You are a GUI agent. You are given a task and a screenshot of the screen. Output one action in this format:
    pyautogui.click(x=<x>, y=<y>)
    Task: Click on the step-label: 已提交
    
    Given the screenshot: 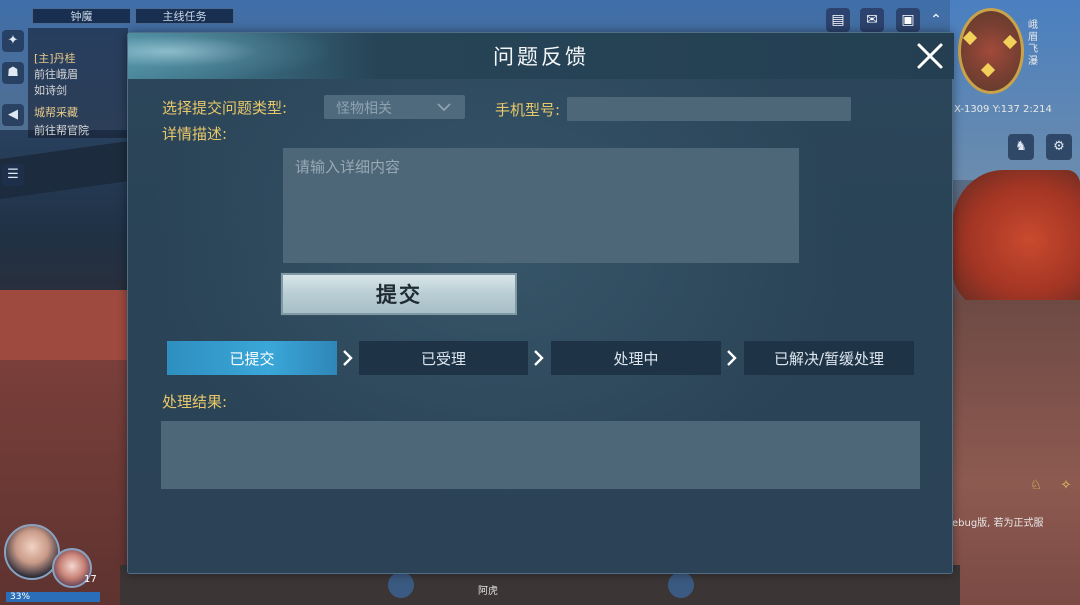 What is the action you would take?
    pyautogui.click(x=252, y=358)
    